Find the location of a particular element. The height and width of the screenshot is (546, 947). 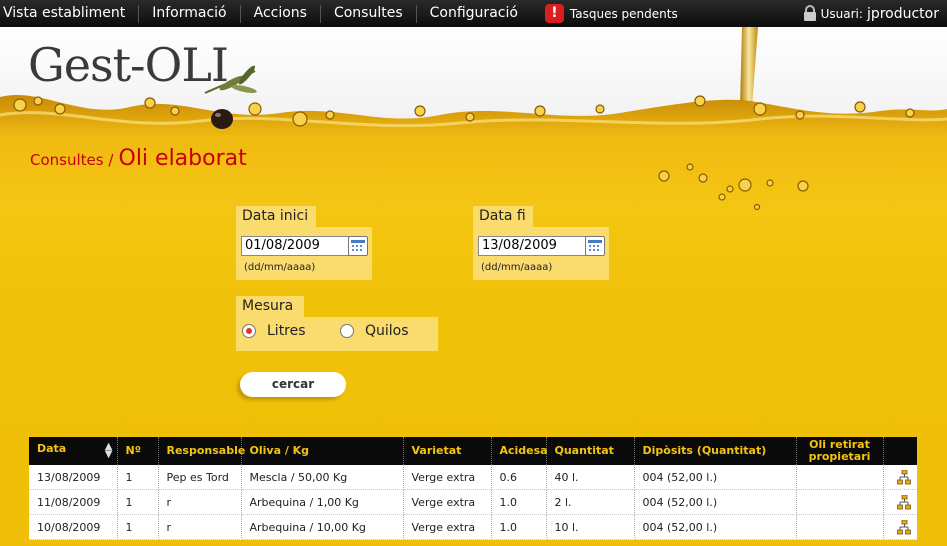

radio-litres is located at coordinates (249, 331).